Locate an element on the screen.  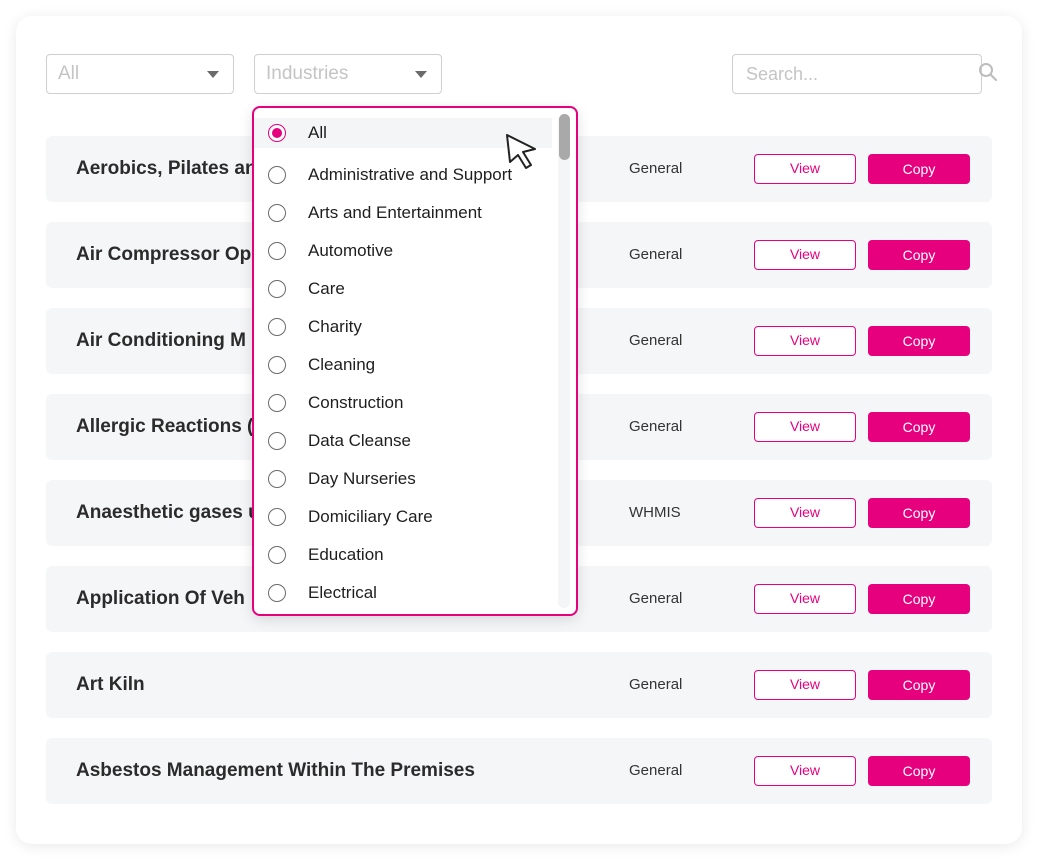
row-title: Air Compressor Op is located at coordinates (164, 254).